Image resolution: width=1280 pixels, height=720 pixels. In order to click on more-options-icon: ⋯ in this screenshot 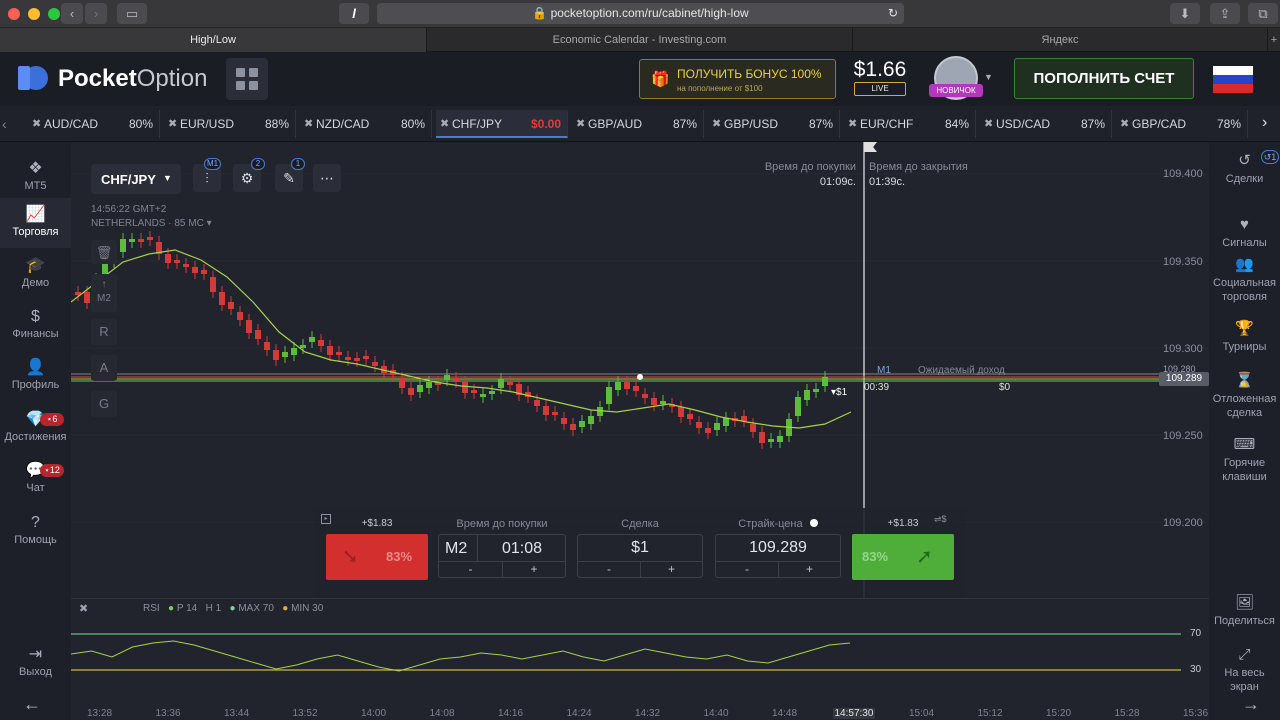, I will do `click(327, 178)`.